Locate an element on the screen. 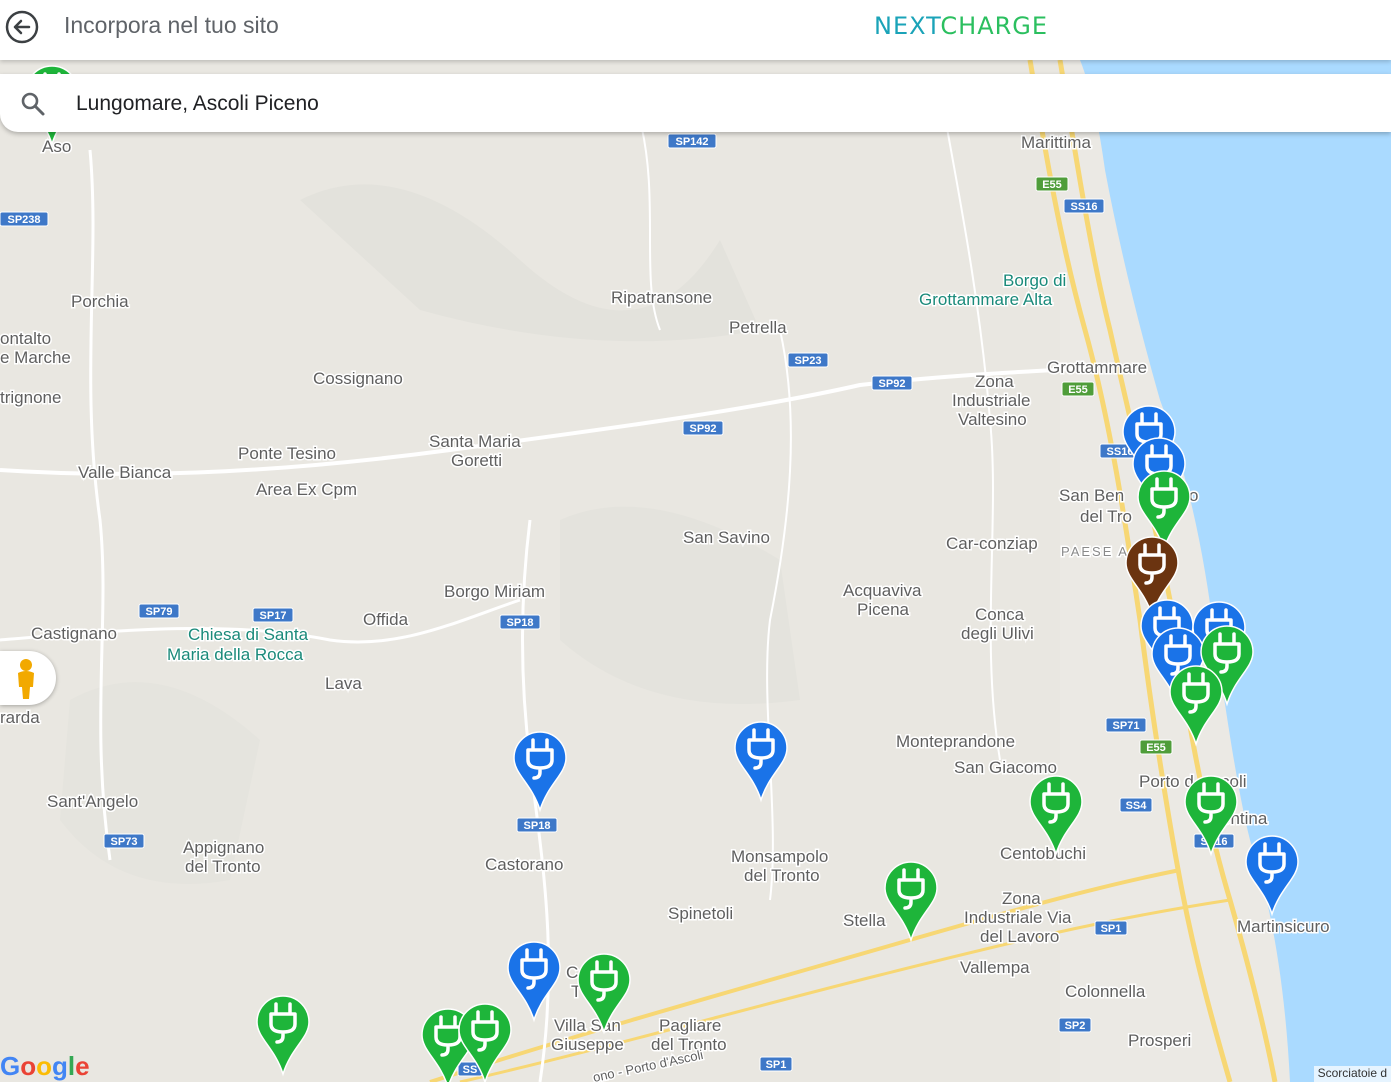 This screenshot has height=1082, width=1391. road-shield-label: SP73 is located at coordinates (124, 842).